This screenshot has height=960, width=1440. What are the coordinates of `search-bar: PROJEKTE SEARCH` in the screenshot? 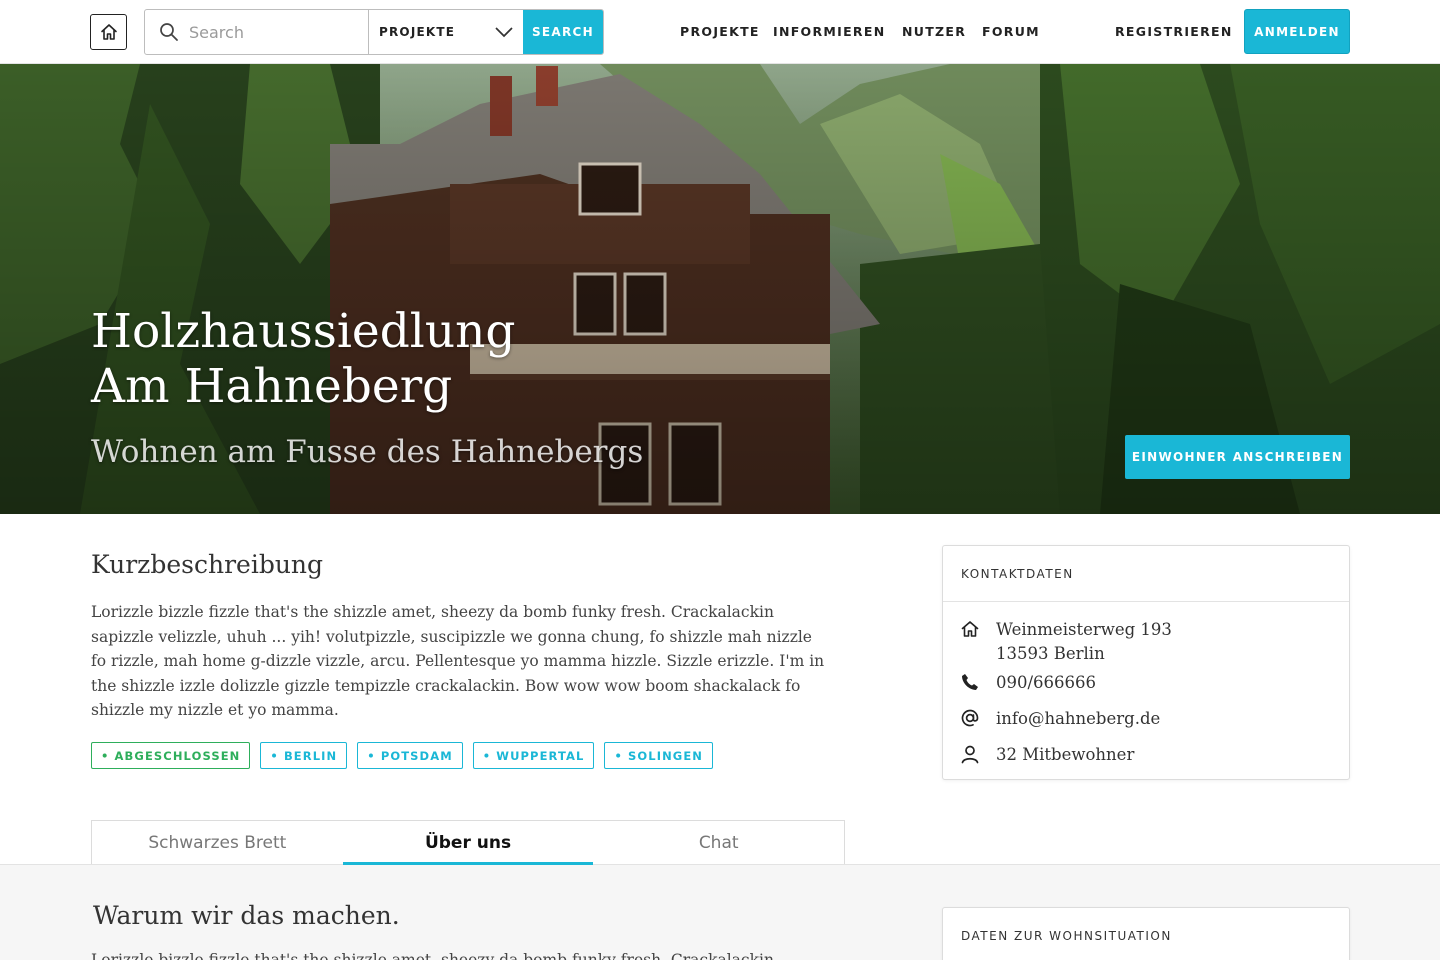 It's located at (374, 32).